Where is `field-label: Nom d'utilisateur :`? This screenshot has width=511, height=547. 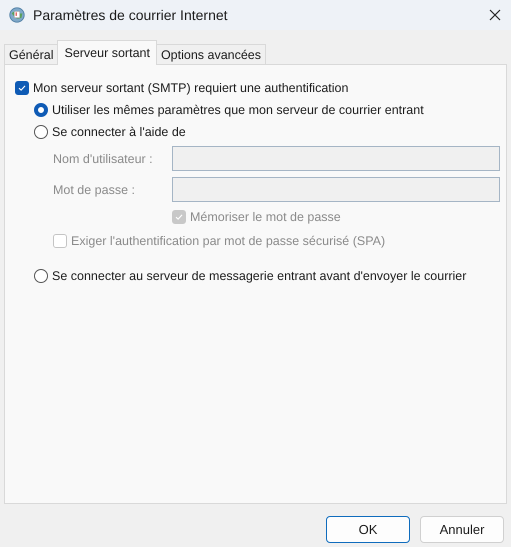
field-label: Nom d'utilisateur : is located at coordinates (103, 159).